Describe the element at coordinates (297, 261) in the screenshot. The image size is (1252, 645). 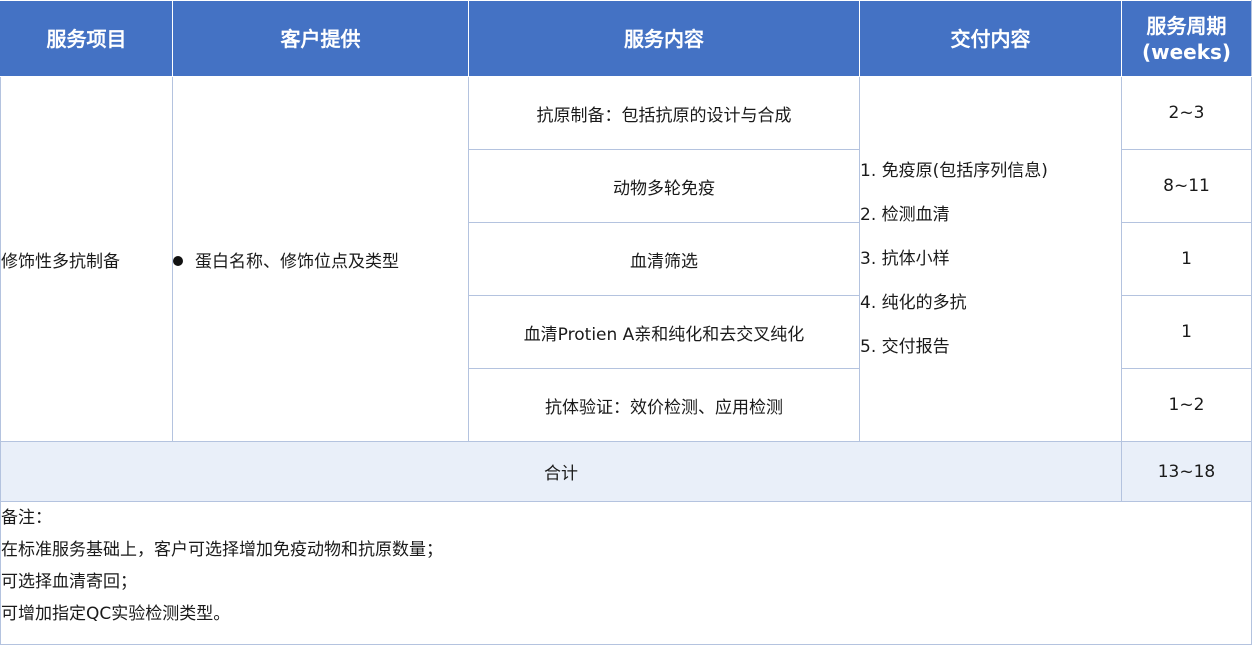
I see `customer-provides-text: 蛋白名称、修饰位点及类型` at that location.